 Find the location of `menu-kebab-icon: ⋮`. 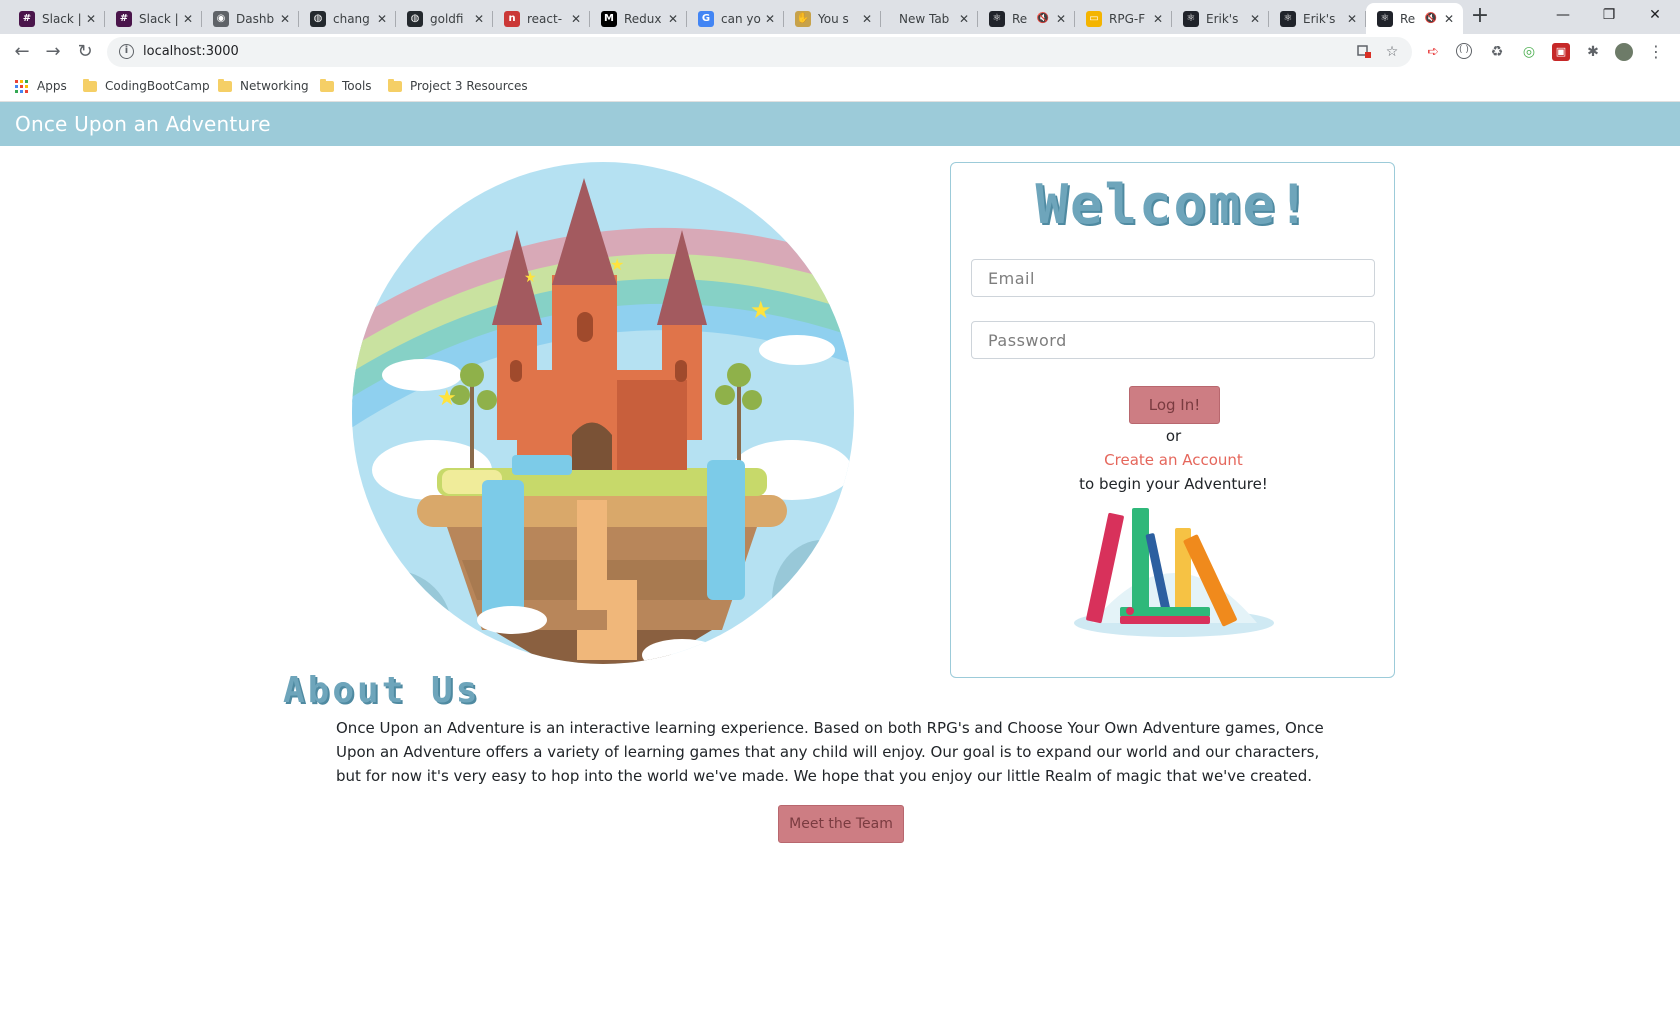

menu-kebab-icon: ⋮ is located at coordinates (1656, 52).